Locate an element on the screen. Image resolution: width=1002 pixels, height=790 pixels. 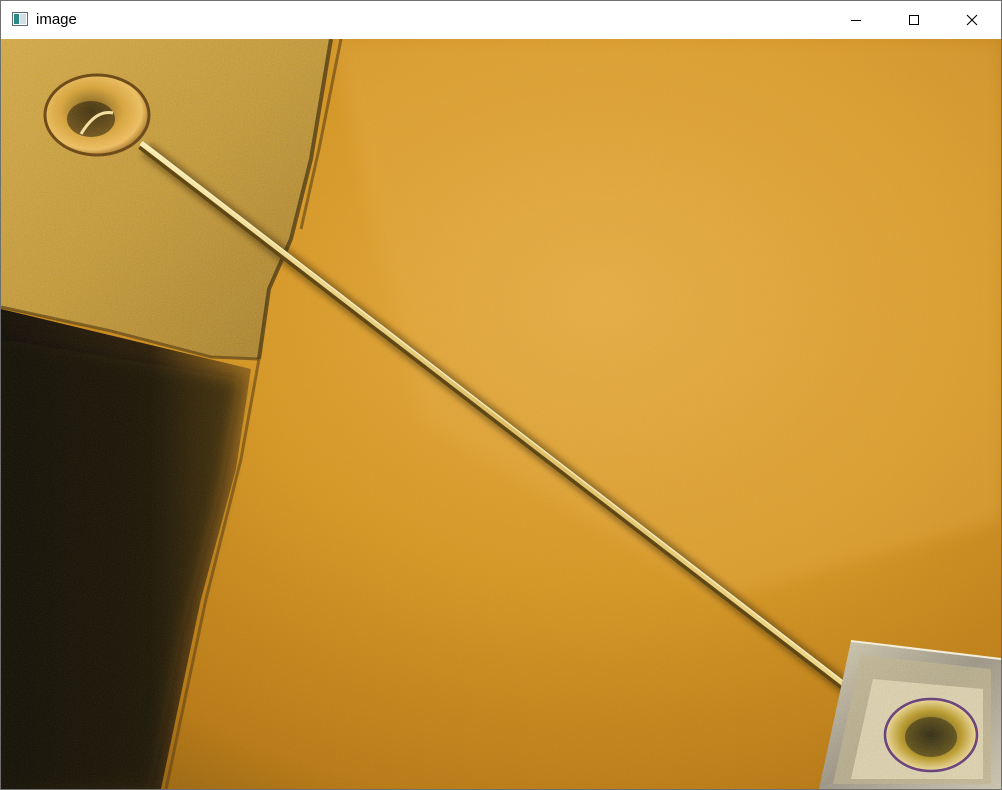
maximize-icon is located at coordinates (914, 20).